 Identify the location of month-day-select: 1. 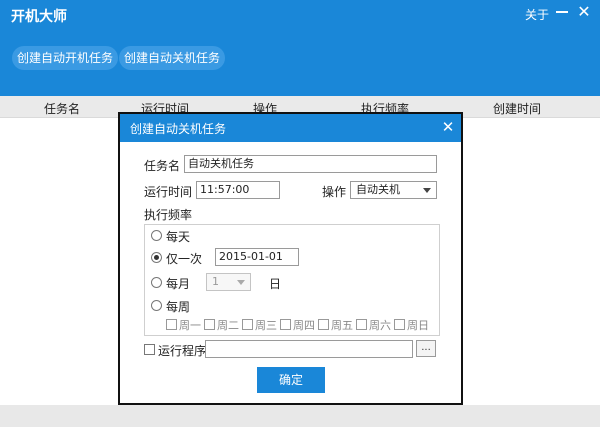
(228, 282).